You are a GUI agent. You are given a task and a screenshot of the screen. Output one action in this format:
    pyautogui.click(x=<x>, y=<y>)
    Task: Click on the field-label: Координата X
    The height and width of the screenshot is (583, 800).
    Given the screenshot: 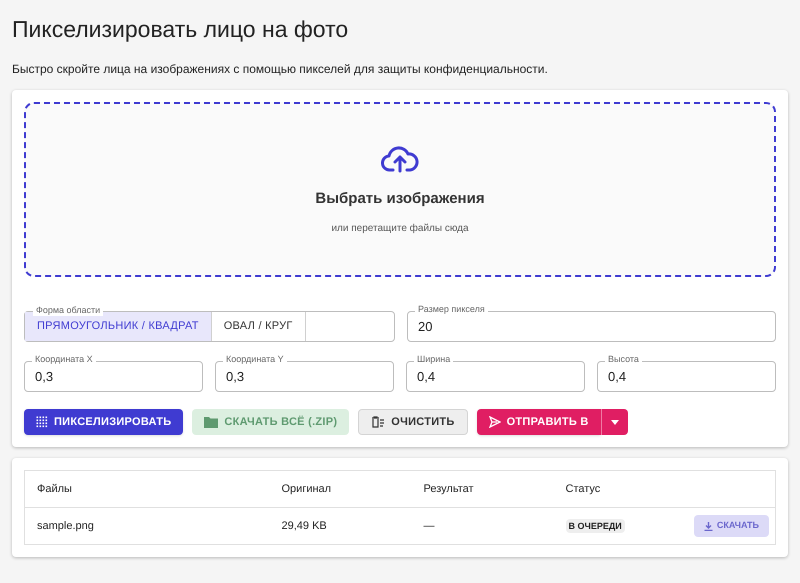 What is the action you would take?
    pyautogui.click(x=64, y=359)
    